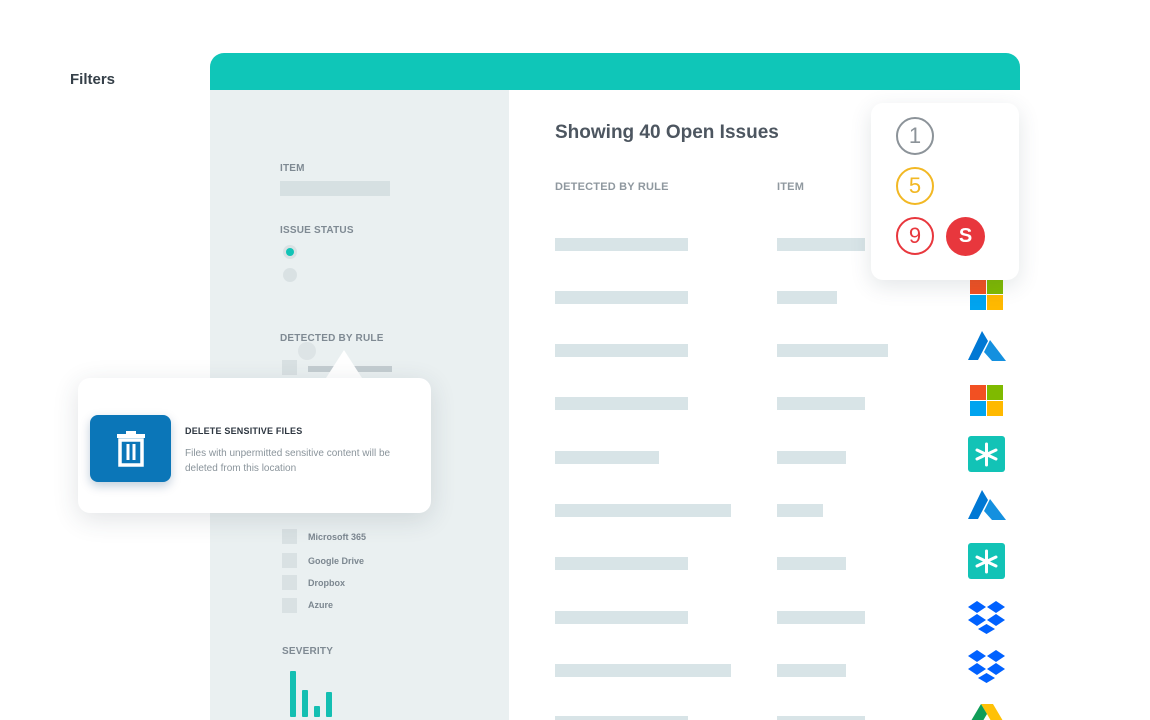 This screenshot has width=1150, height=720. I want to click on source-checkbox-dropbox, so click(289, 582).